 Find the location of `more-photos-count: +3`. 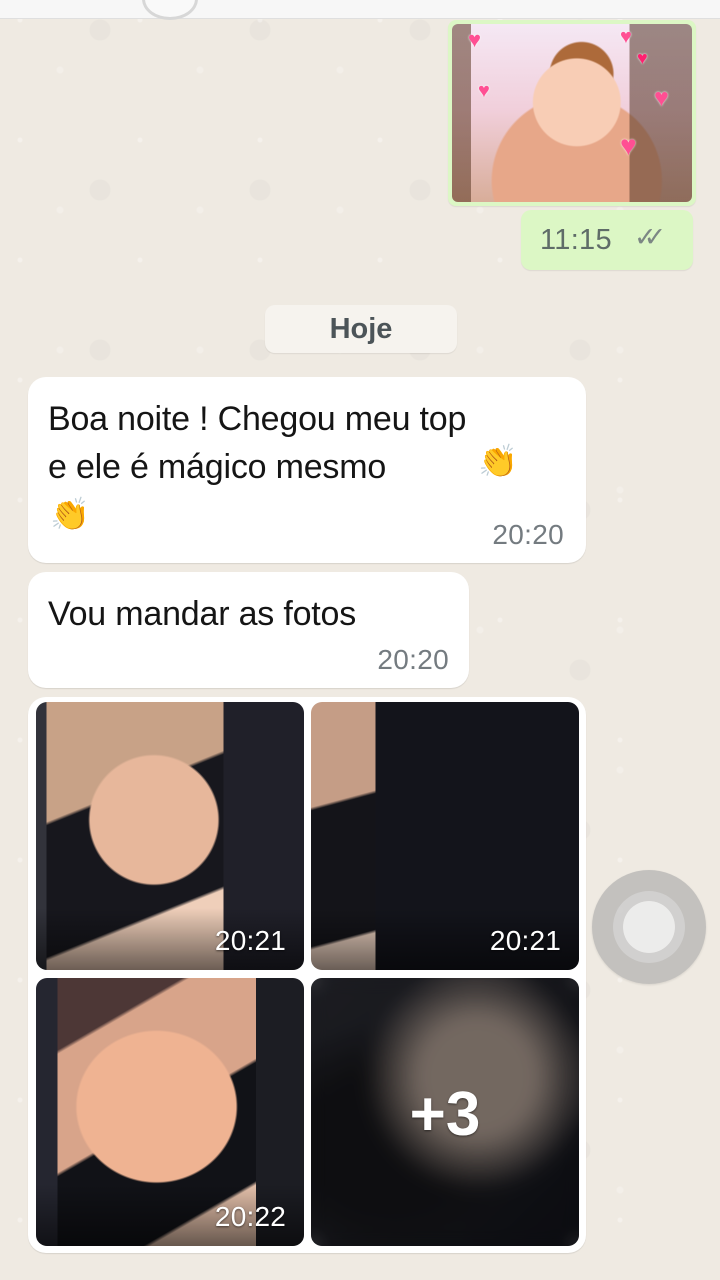

more-photos-count: +3 is located at coordinates (445, 1114).